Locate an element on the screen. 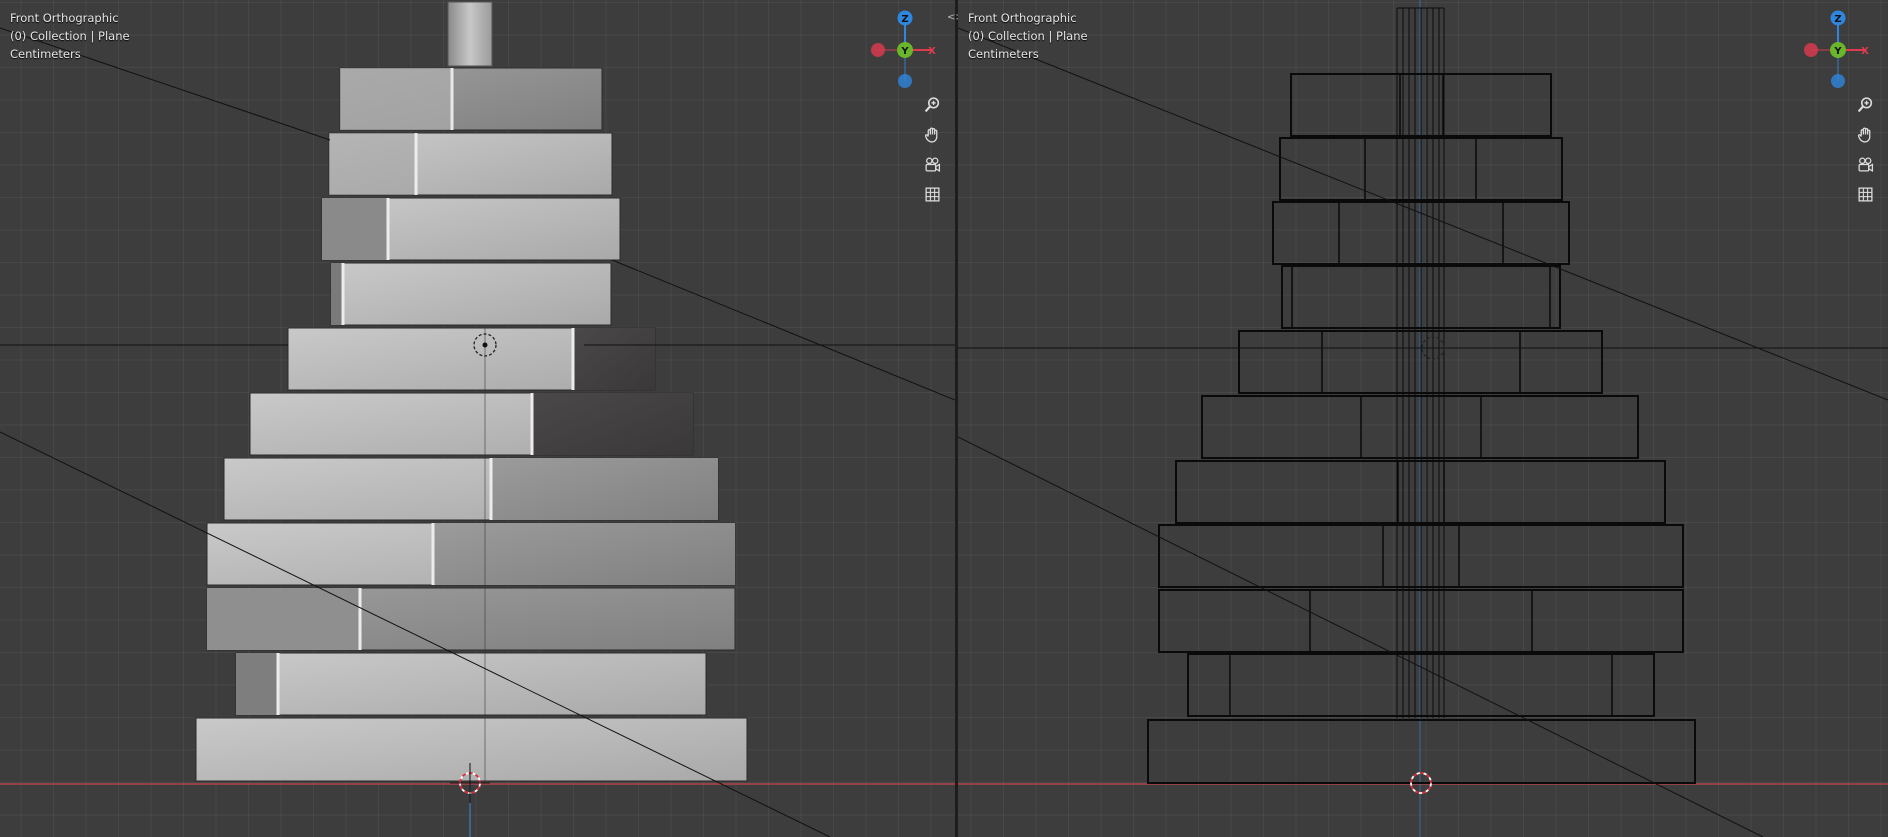 This screenshot has height=837, width=1888. peg is located at coordinates (470, 34).